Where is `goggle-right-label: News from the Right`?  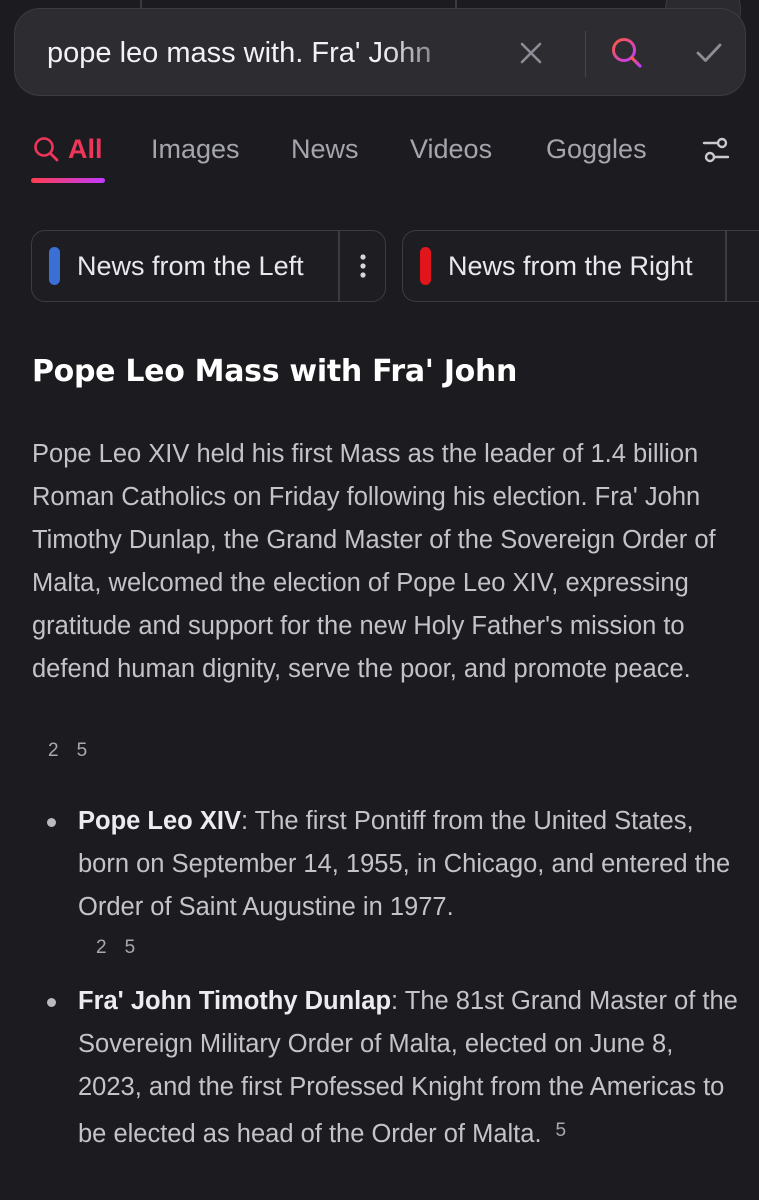 goggle-right-label: News from the Right is located at coordinates (570, 265).